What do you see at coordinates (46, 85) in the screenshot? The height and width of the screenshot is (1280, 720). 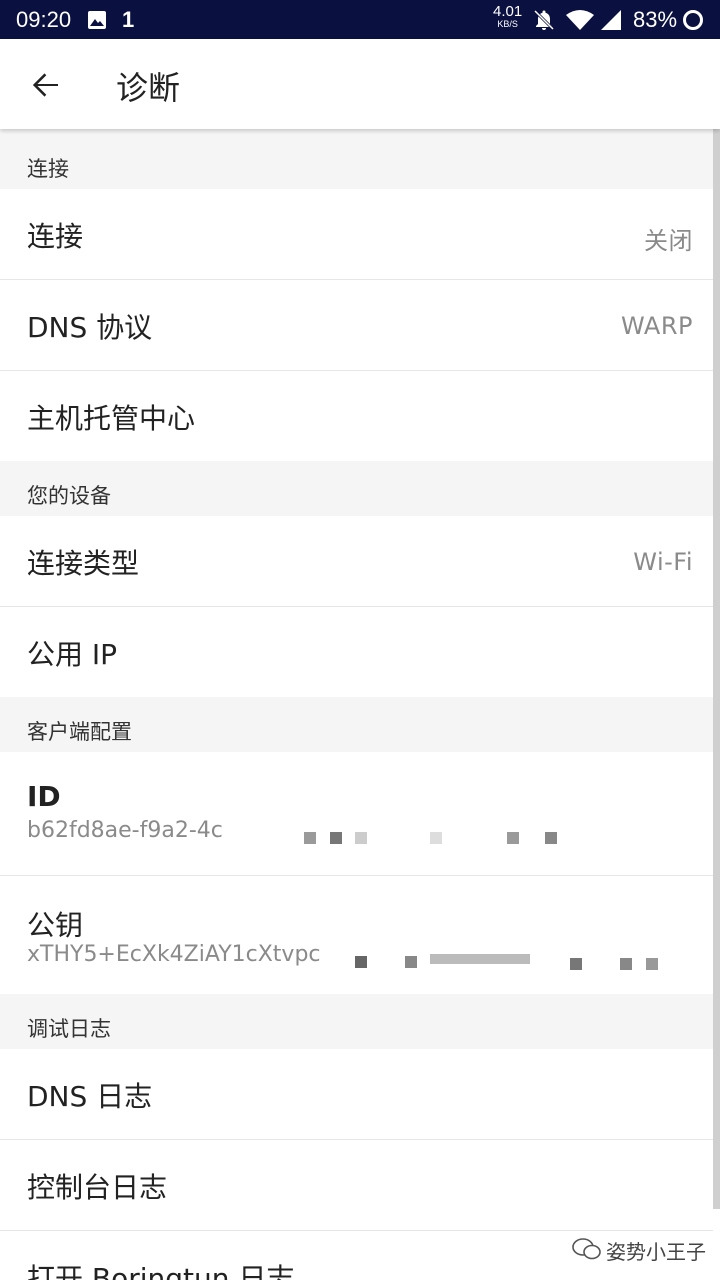 I see `back-arrow-icon` at bounding box center [46, 85].